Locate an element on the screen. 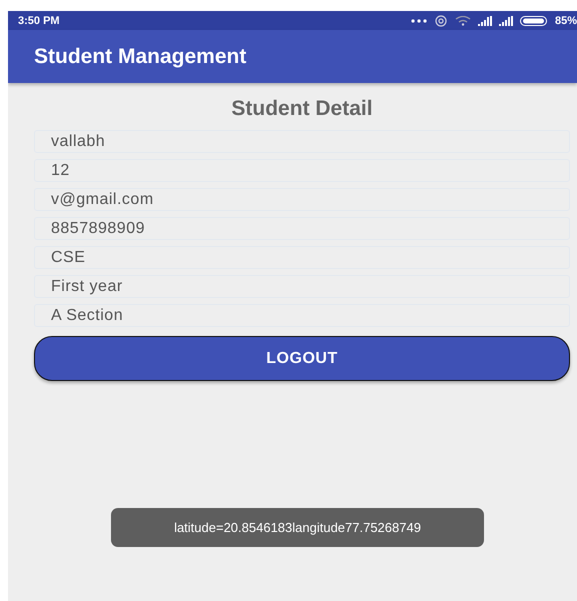  app-title: Student Management is located at coordinates (140, 56).